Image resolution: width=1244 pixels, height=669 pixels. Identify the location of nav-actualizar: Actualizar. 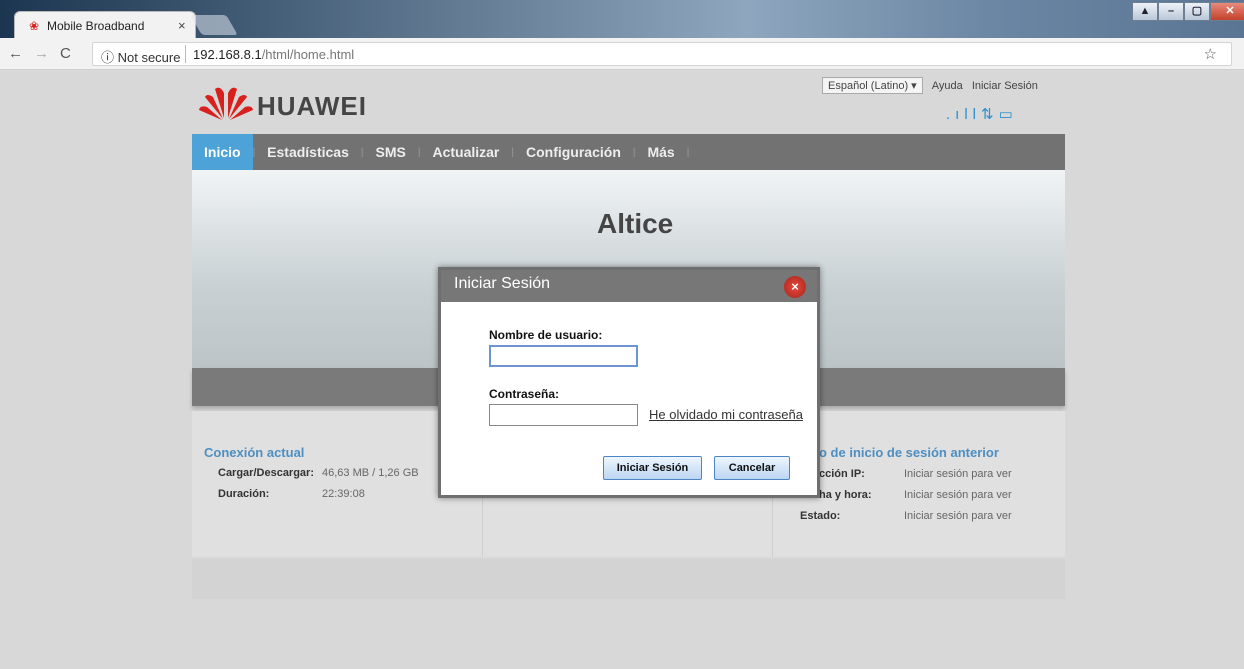
(465, 152).